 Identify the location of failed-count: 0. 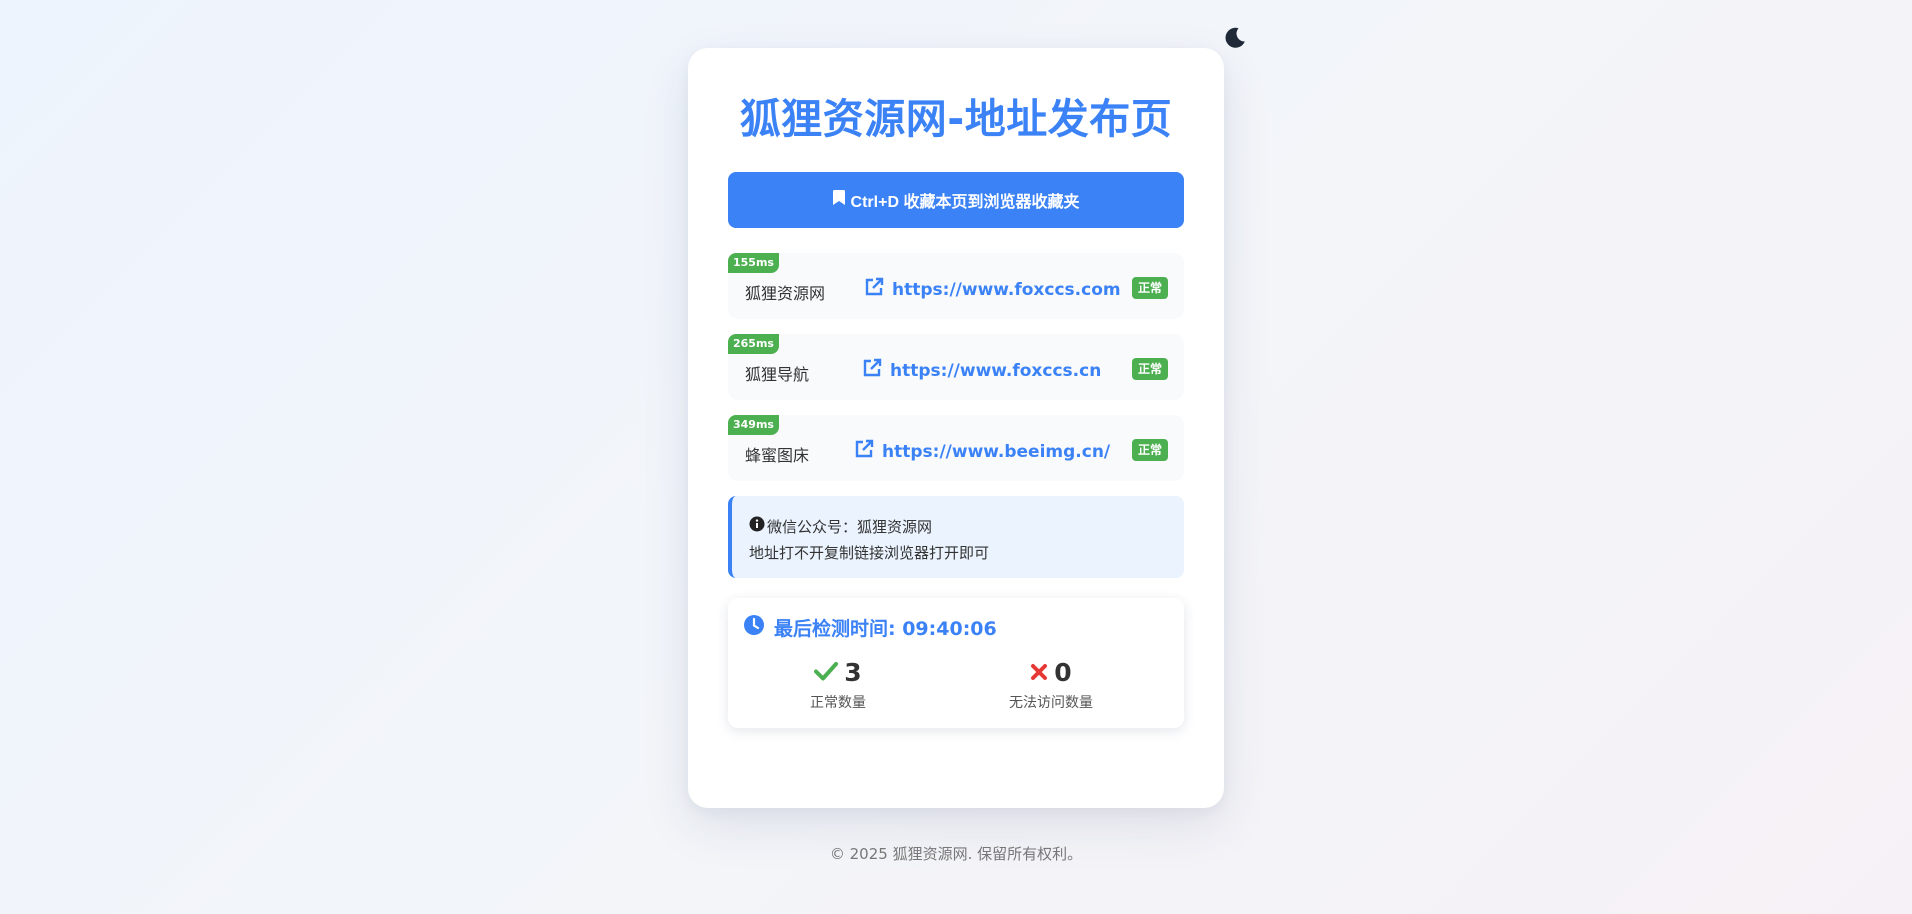
(1063, 672).